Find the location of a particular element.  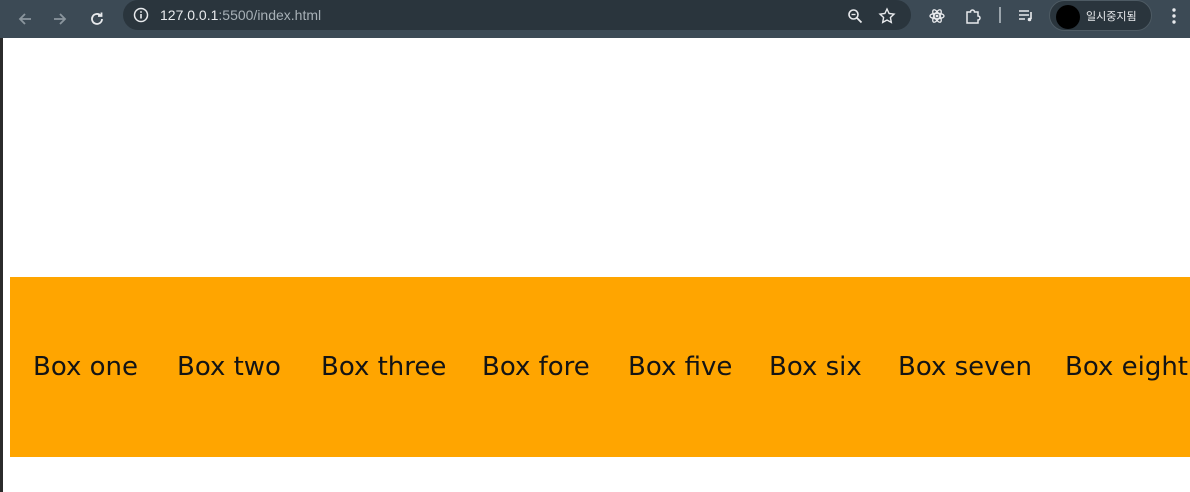

url-text: 127.0.0.1:5500/index.html is located at coordinates (240, 15).